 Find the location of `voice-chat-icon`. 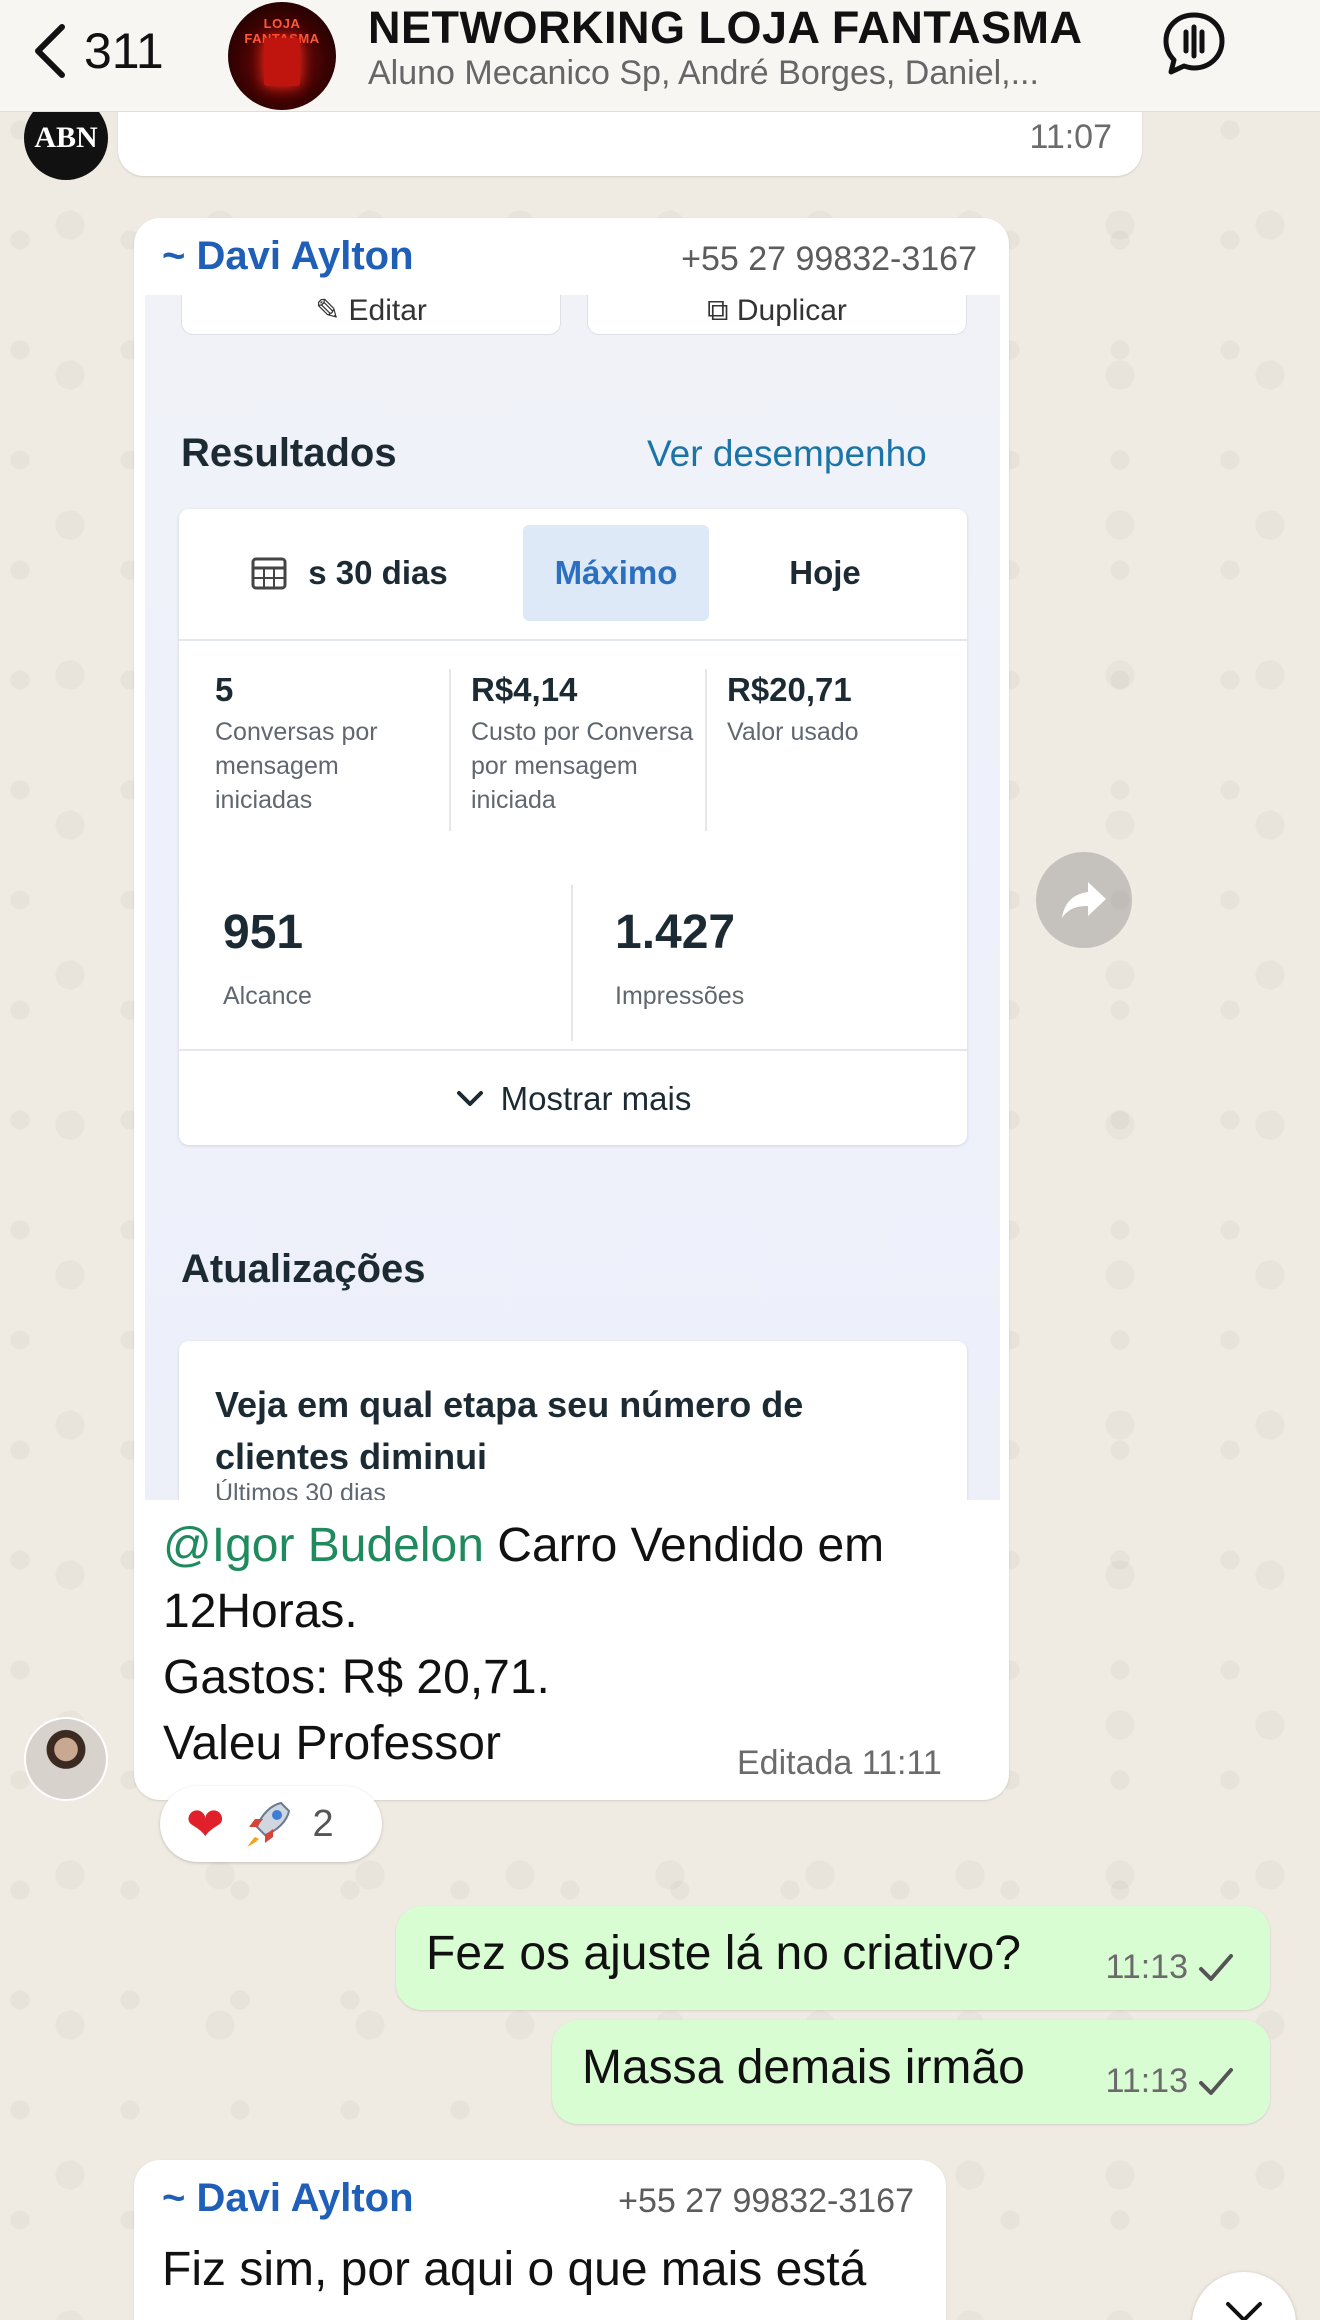

voice-chat-icon is located at coordinates (1194, 44).